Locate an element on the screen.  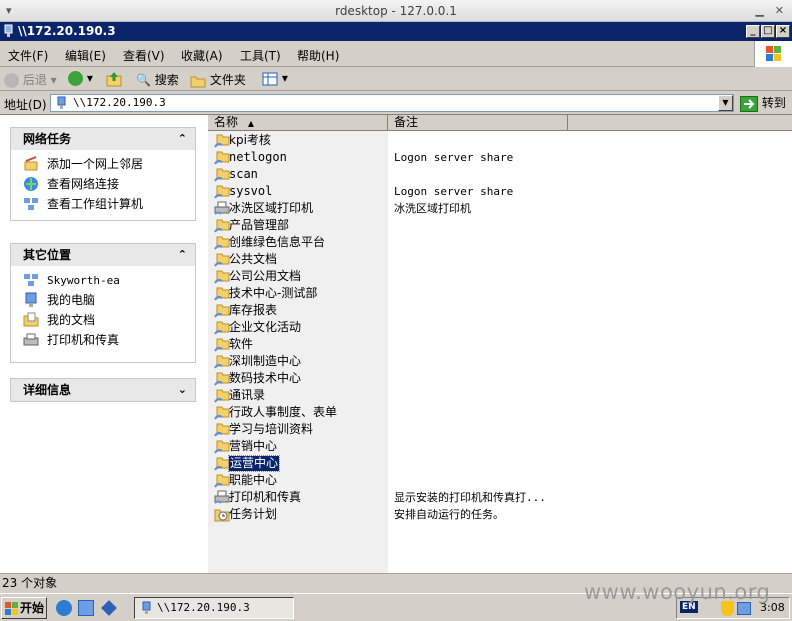
view-workgroup-computers-link: 查看工作组计算机 is located at coordinates (108, 204).